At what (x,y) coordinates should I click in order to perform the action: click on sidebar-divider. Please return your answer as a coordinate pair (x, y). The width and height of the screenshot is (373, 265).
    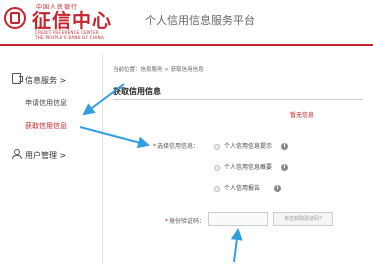
    Looking at the image, I should click on (102, 159).